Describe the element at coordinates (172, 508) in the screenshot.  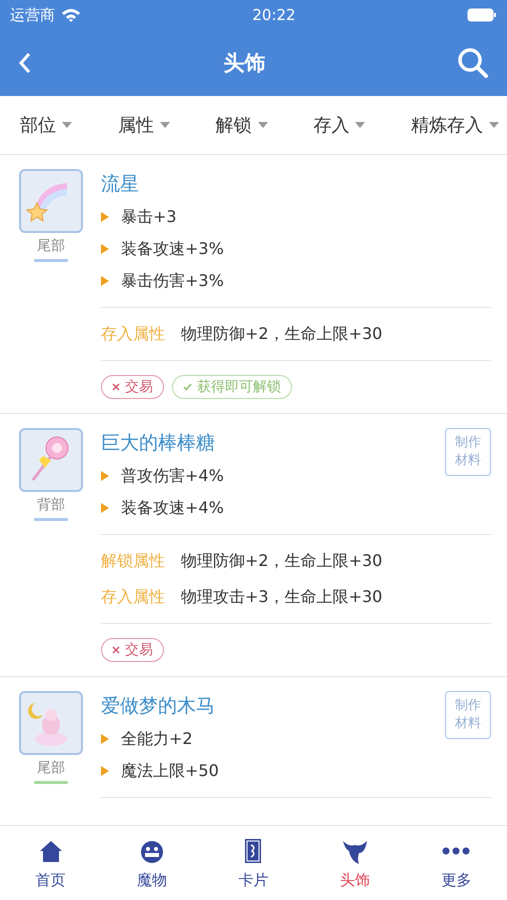
I see `stat-text: 装备攻速+4%` at that location.